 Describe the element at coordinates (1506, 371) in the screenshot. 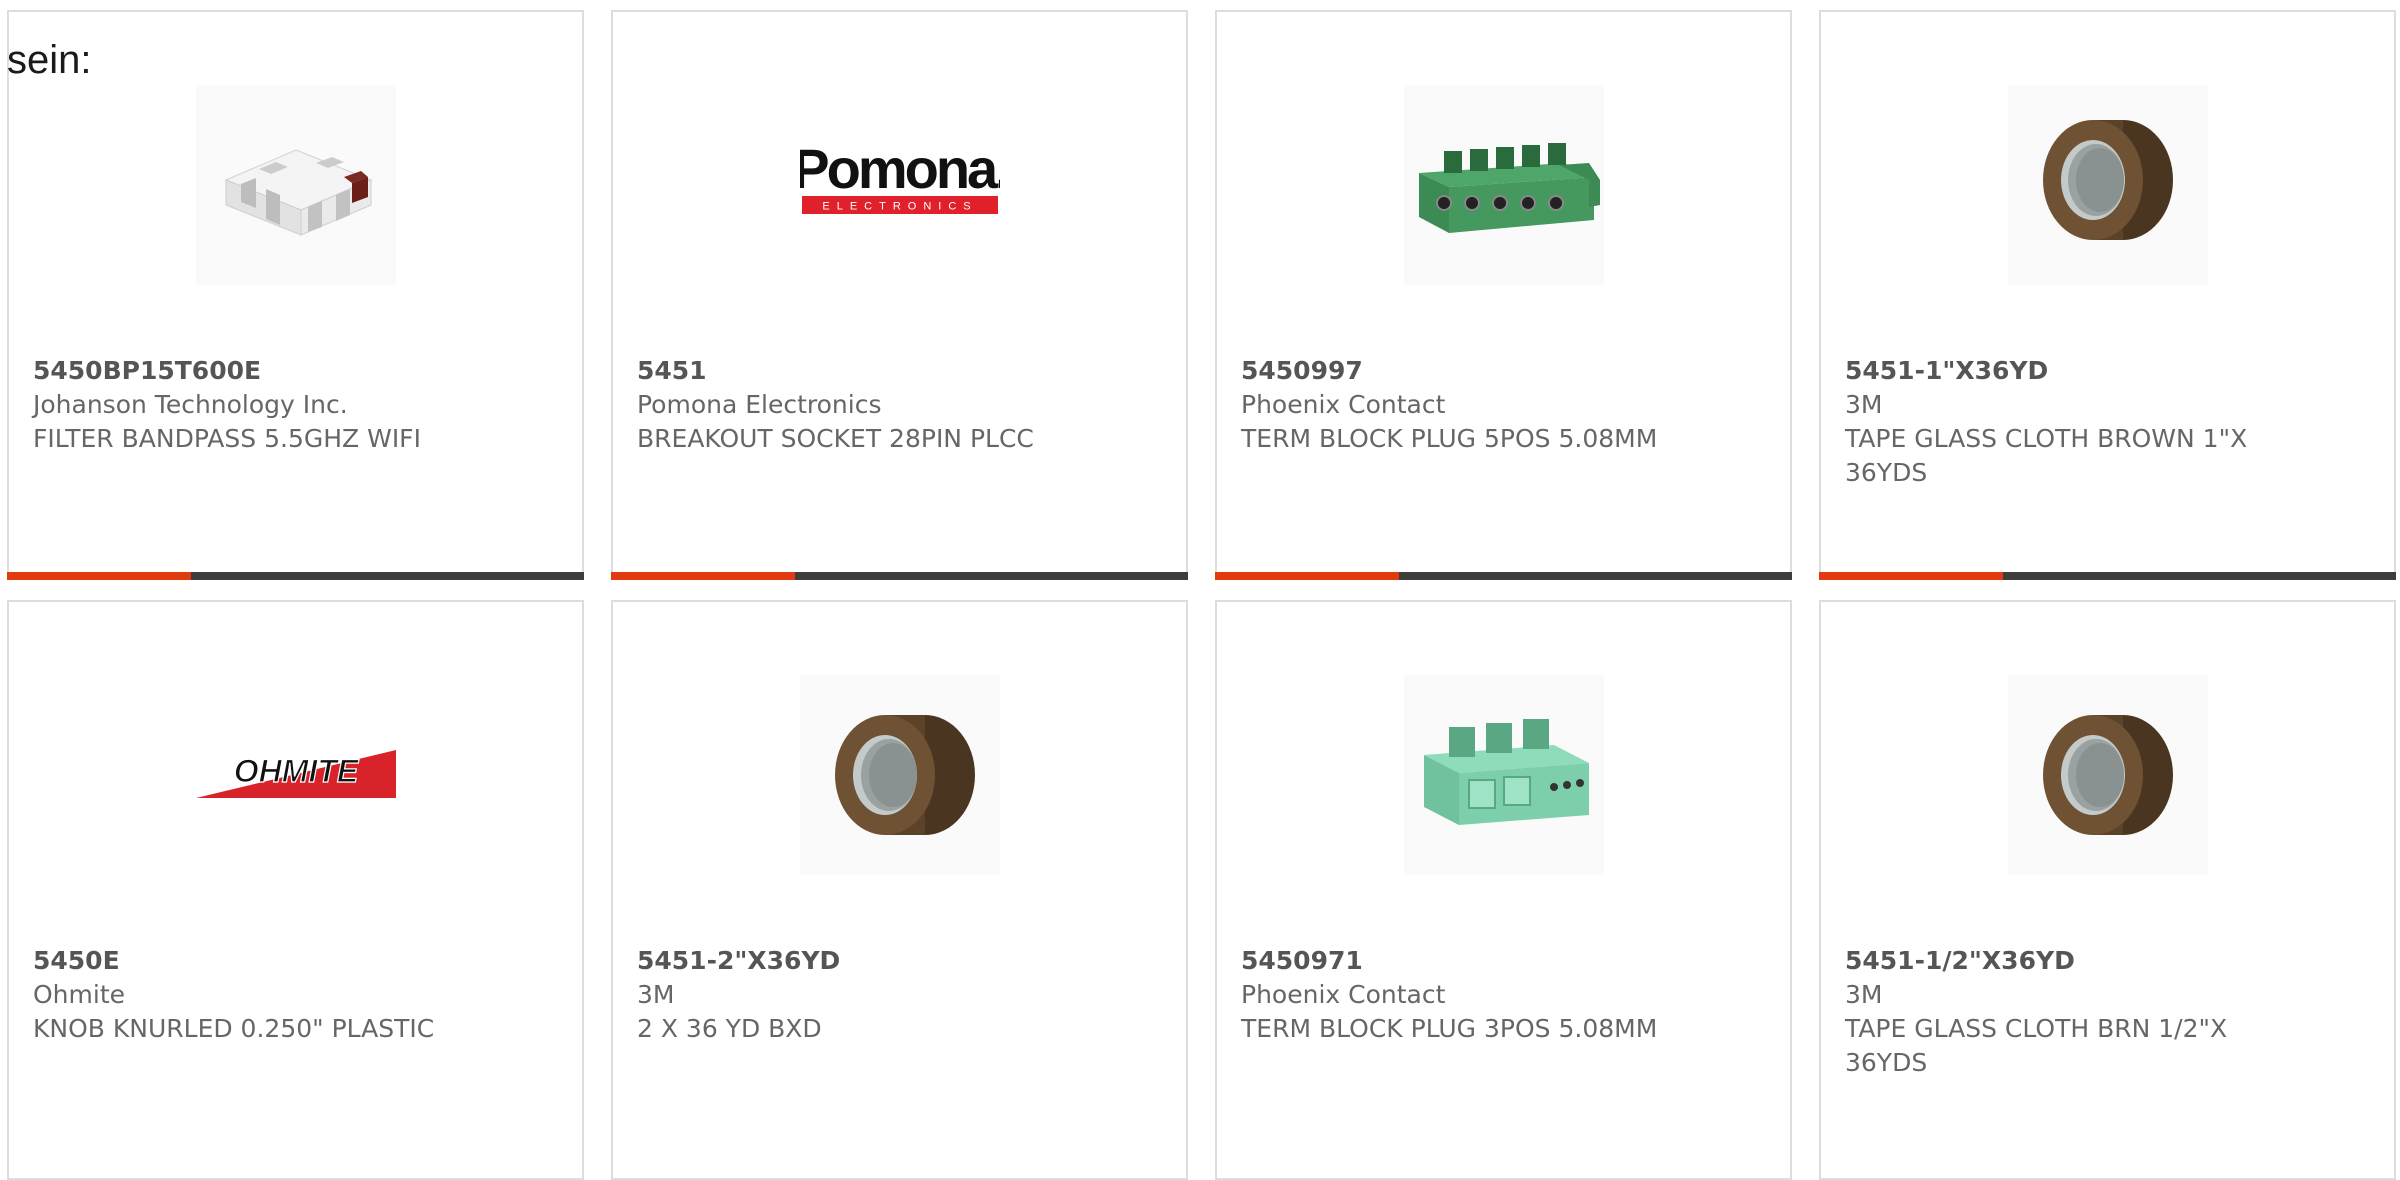

I see `part-number-link: 5450997` at that location.